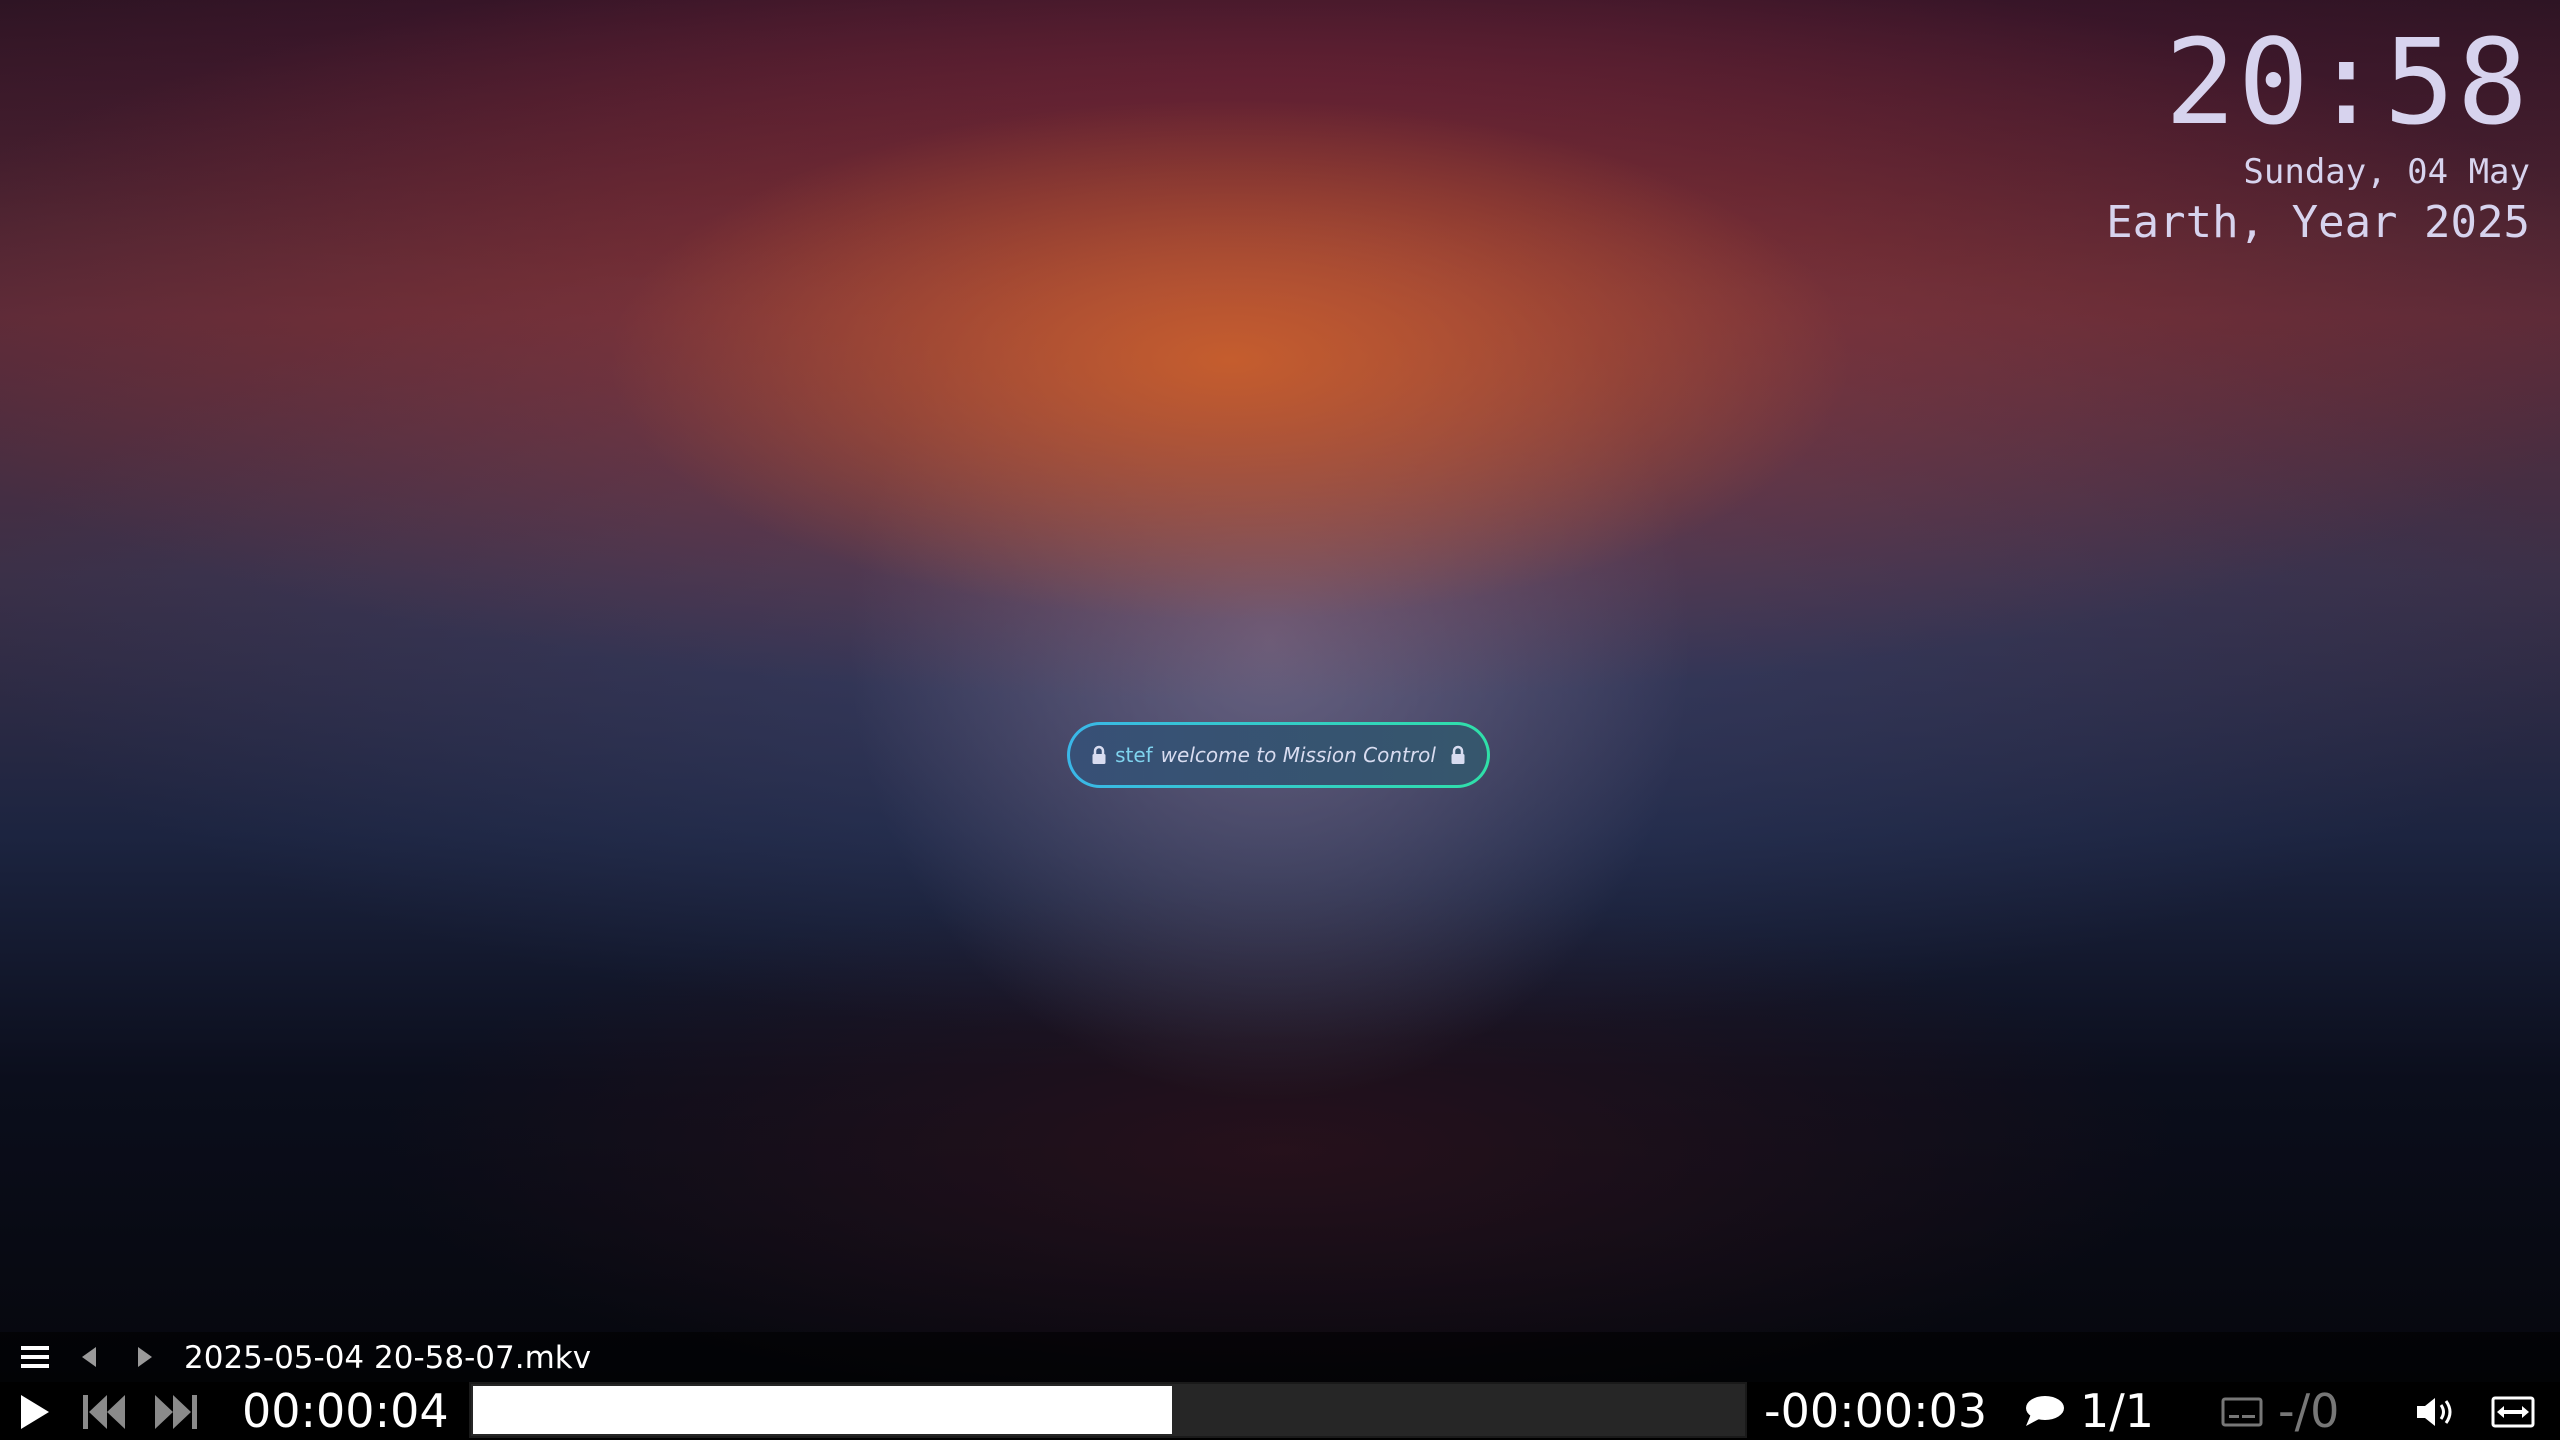  Describe the element at coordinates (1298, 755) in the screenshot. I see `greeter-message: welcome to Mission Control` at that location.